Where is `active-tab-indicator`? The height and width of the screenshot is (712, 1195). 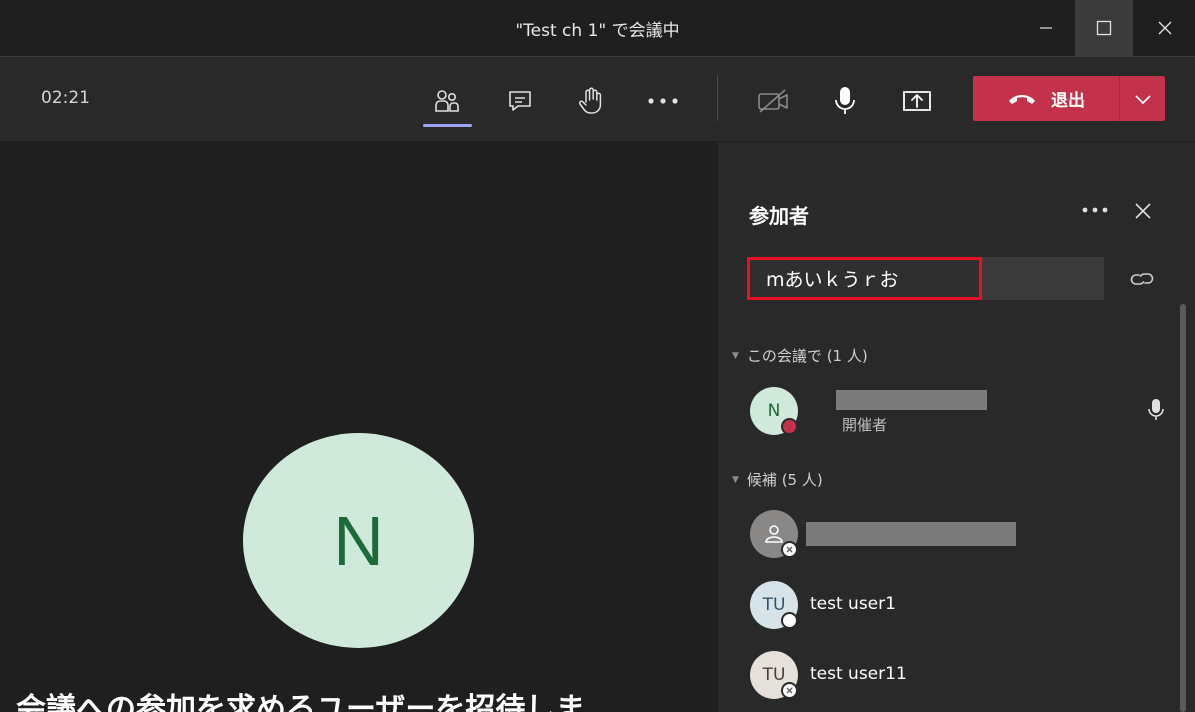
active-tab-indicator is located at coordinates (447, 125).